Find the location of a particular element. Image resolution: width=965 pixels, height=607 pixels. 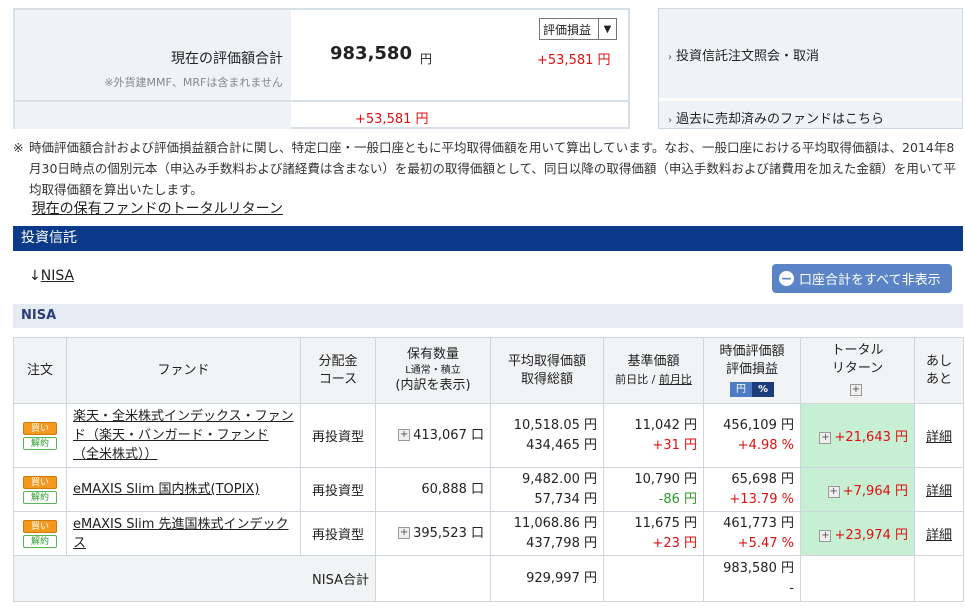

col-valuation-line1: 時価評価額 is located at coordinates (752, 351).